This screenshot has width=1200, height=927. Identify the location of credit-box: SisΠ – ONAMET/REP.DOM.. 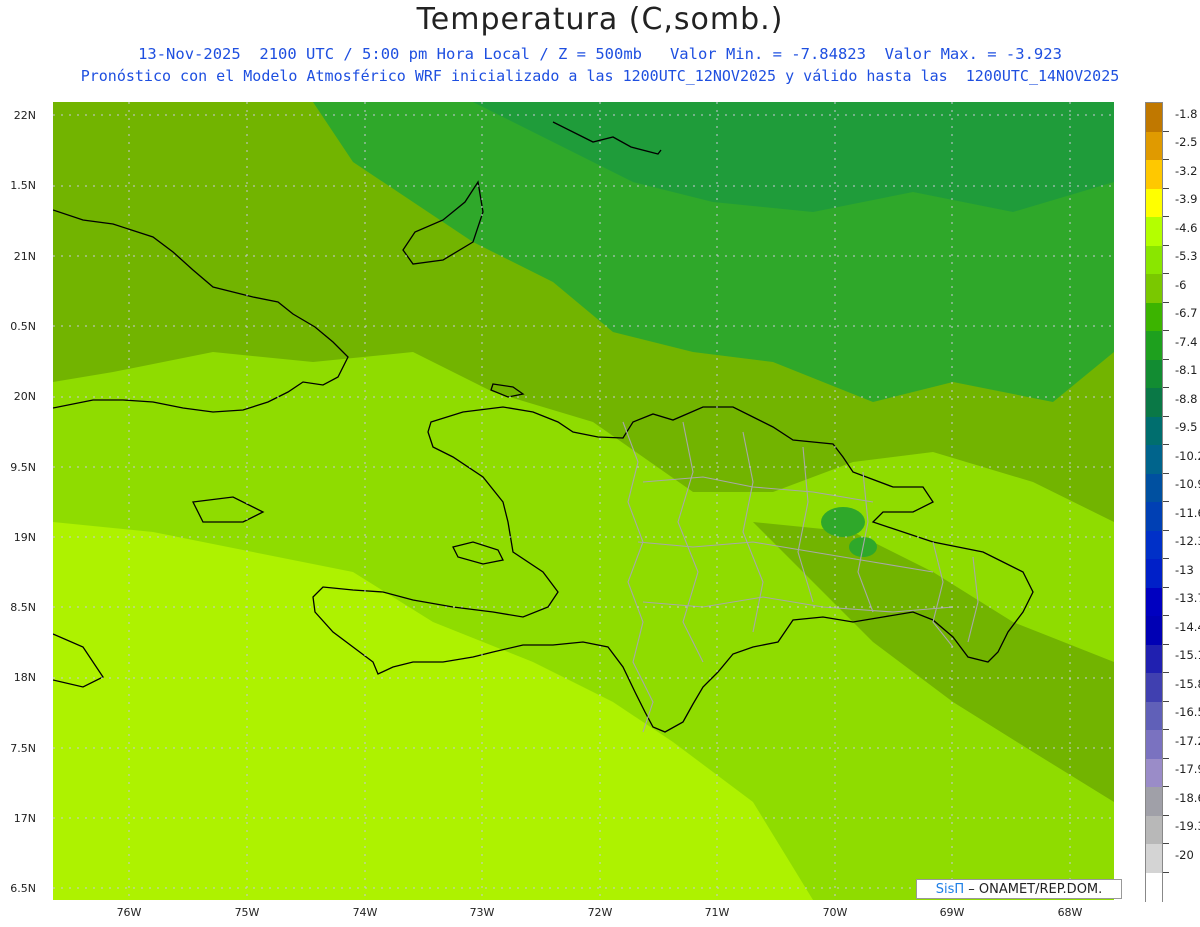
(1019, 889).